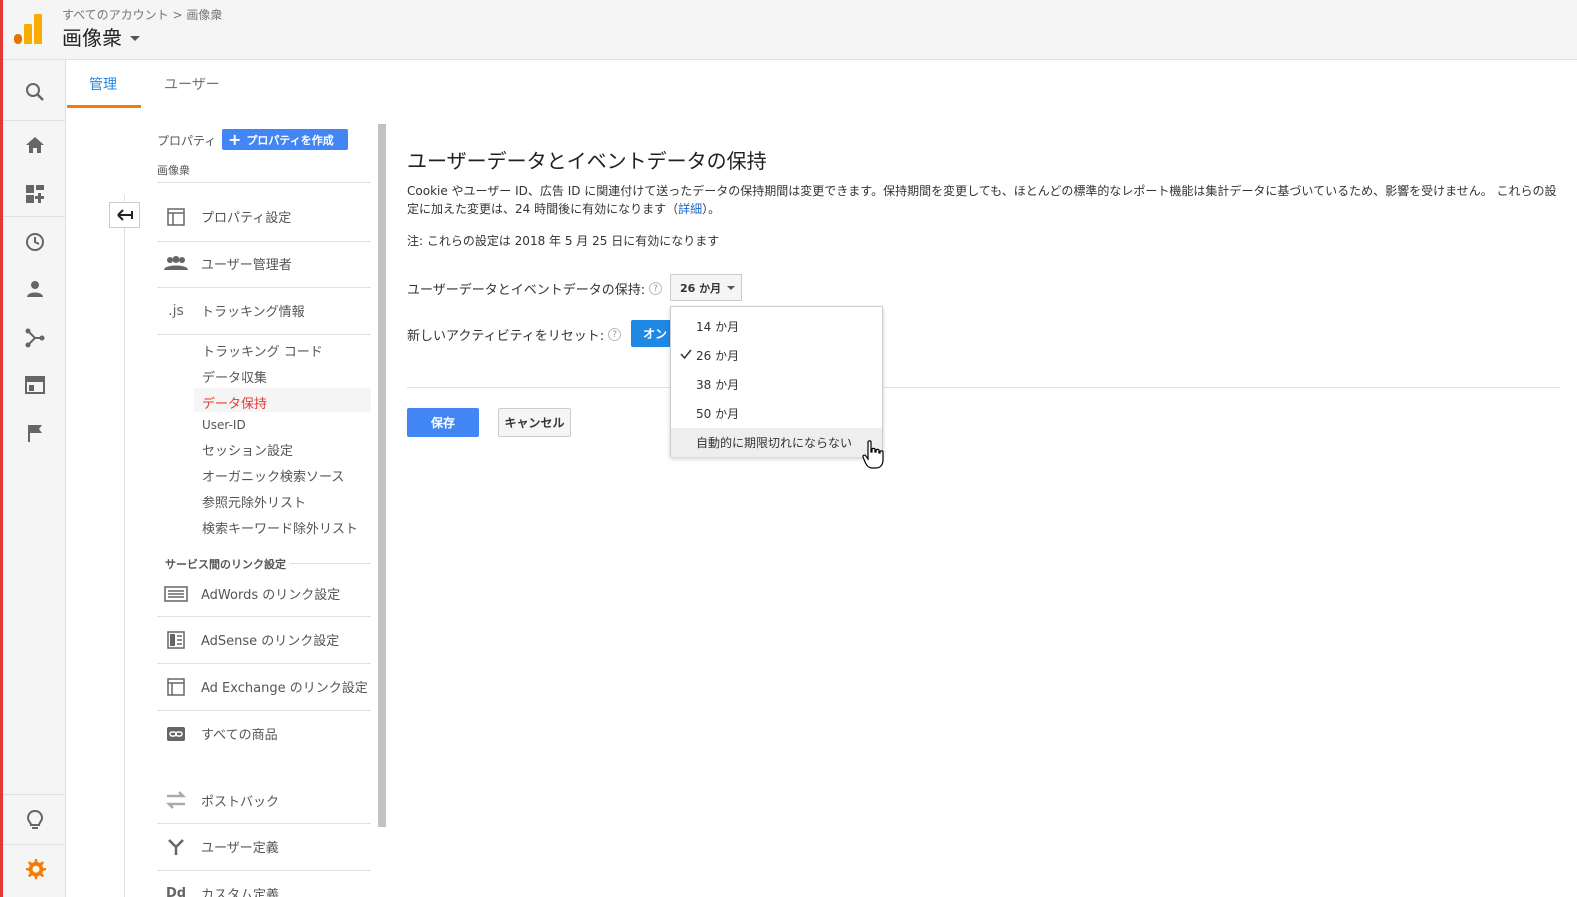  I want to click on nav-user-management: ユーザー管理者, so click(228, 263).